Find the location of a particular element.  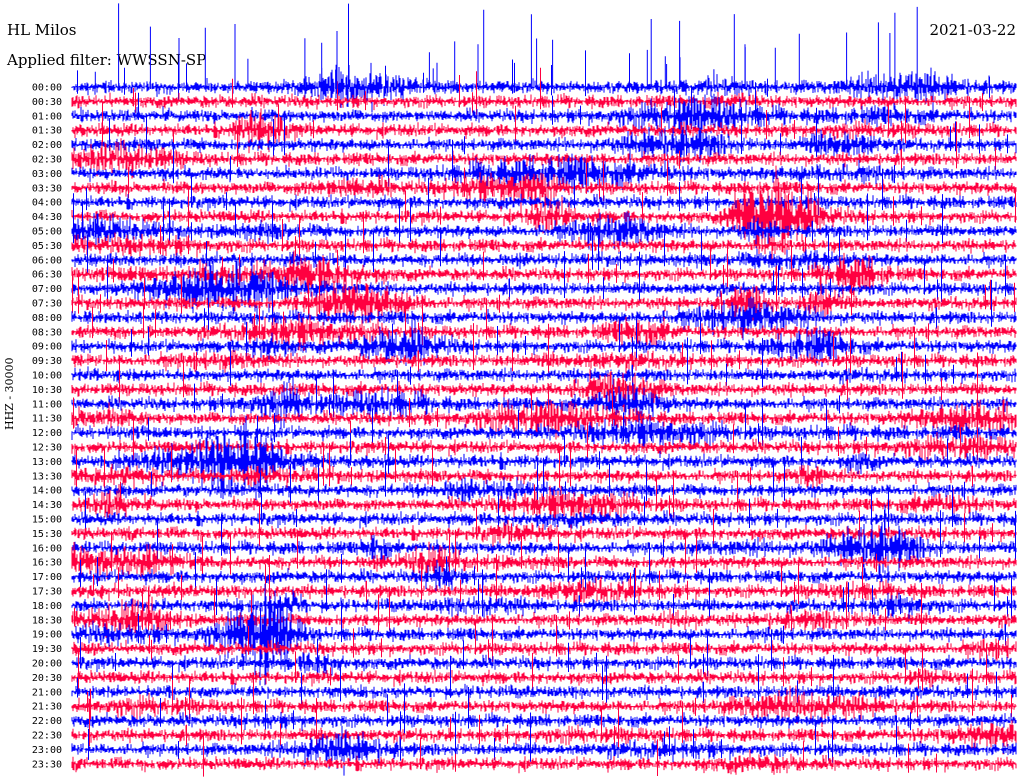

time-label: 13:00 is located at coordinates (47, 462).